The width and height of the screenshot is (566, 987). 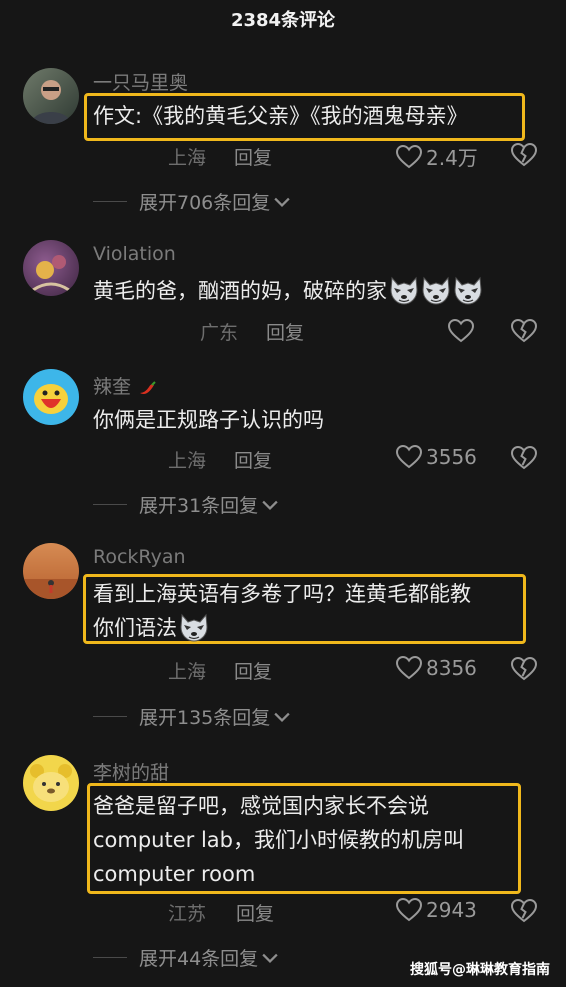 I want to click on comment-text-row: 你们语法, so click(x=151, y=628).